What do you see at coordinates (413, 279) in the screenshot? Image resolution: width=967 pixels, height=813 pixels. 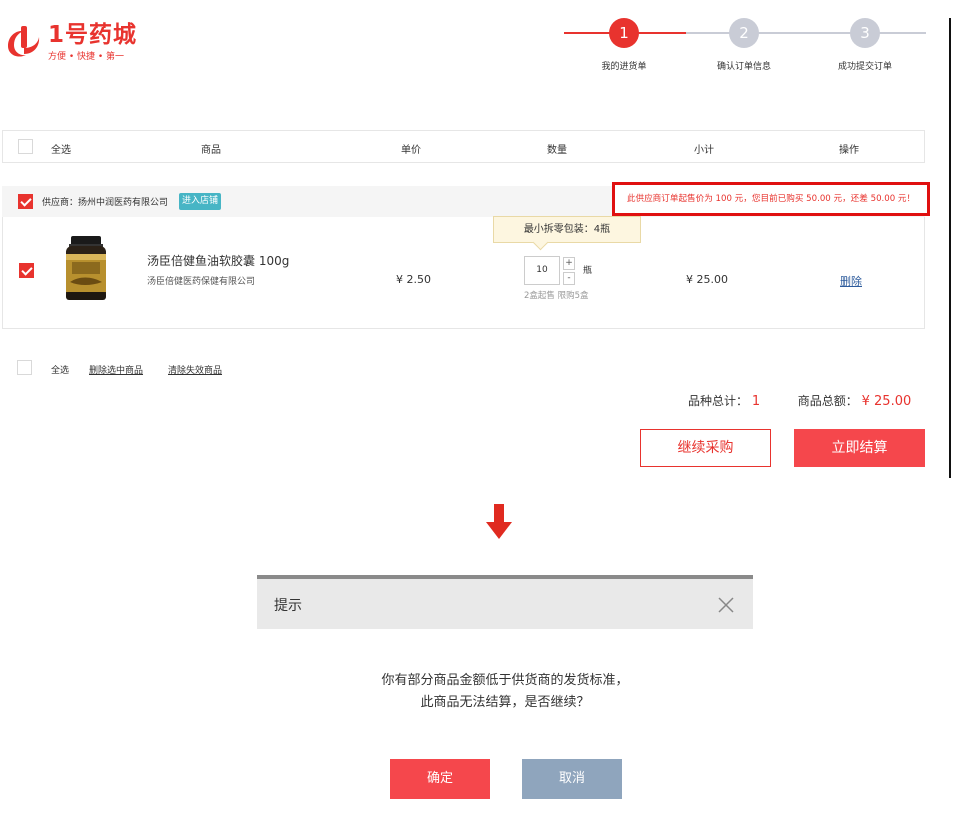 I see `unit-price: ¥ 2.50` at bounding box center [413, 279].